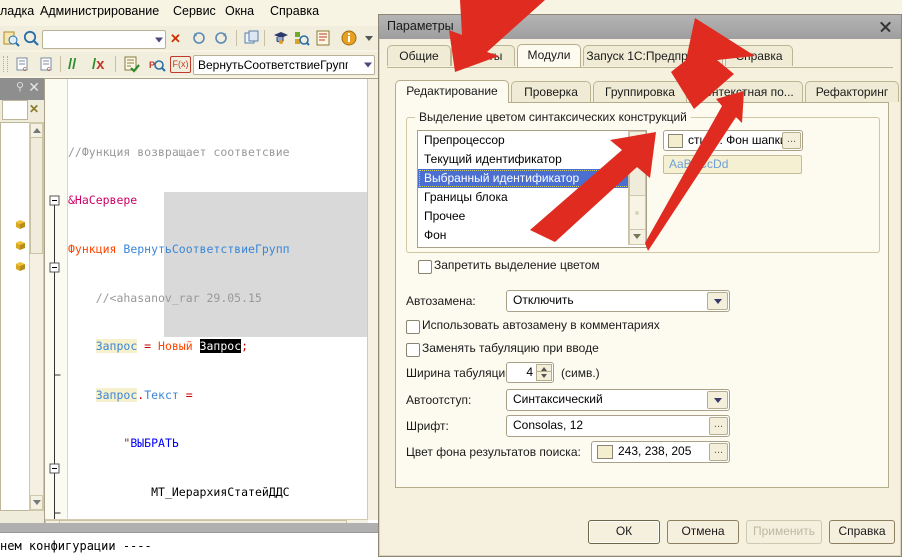  I want to click on search-object-icon, so click(301, 38).